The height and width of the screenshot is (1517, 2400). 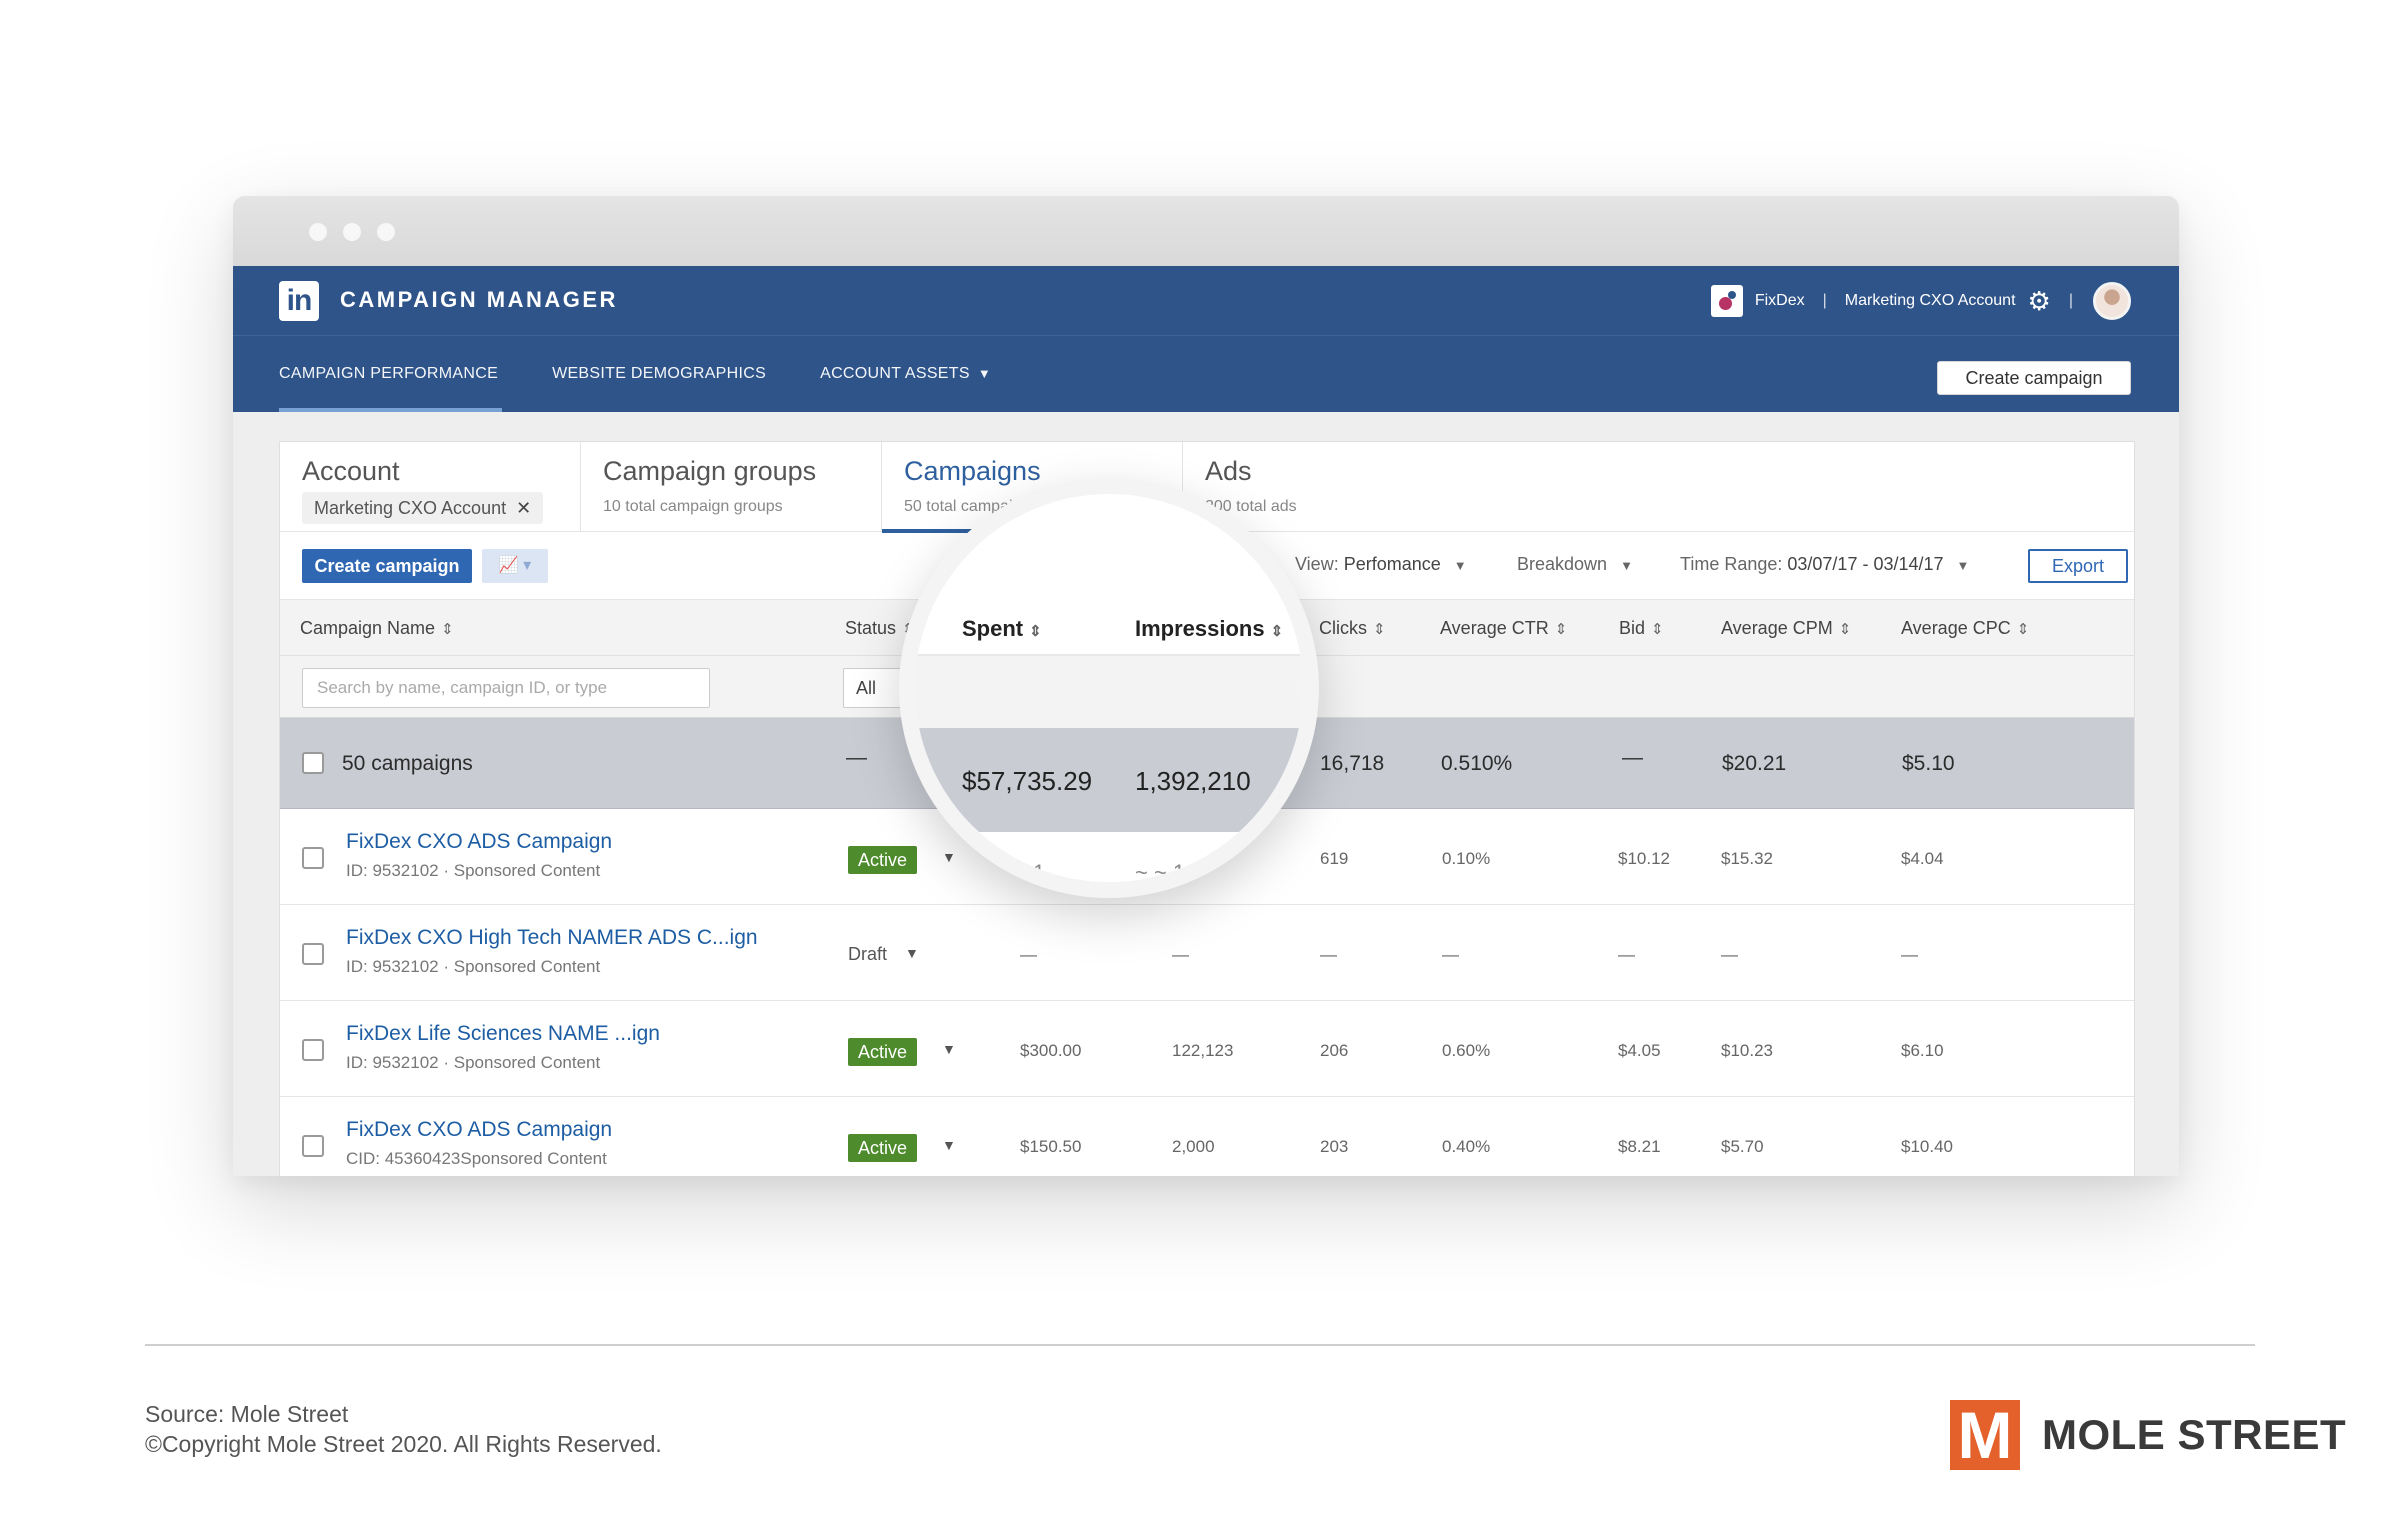 I want to click on view-selector: View: Perfomance ▼, so click(x=1381, y=564).